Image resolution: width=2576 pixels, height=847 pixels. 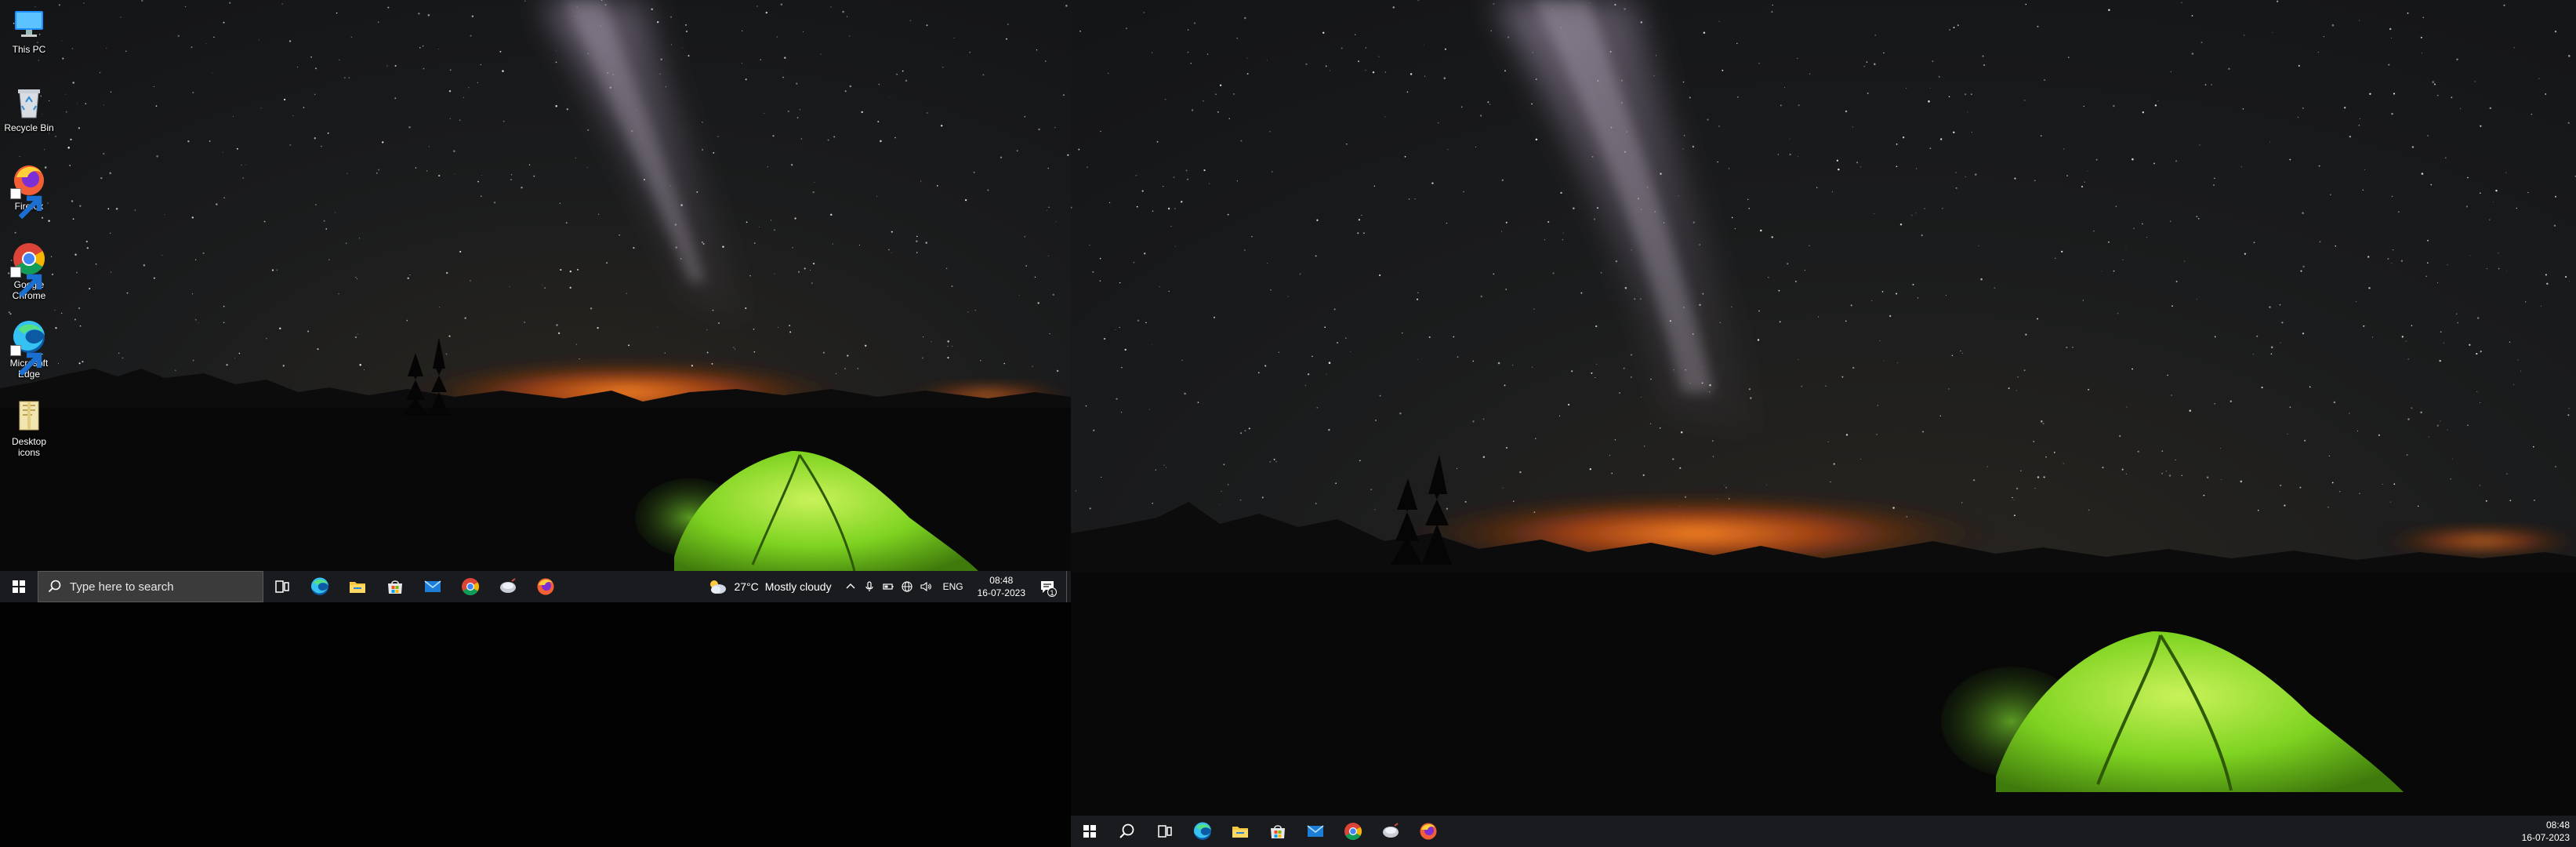 What do you see at coordinates (122, 587) in the screenshot?
I see `search-placeholder: Type here to search` at bounding box center [122, 587].